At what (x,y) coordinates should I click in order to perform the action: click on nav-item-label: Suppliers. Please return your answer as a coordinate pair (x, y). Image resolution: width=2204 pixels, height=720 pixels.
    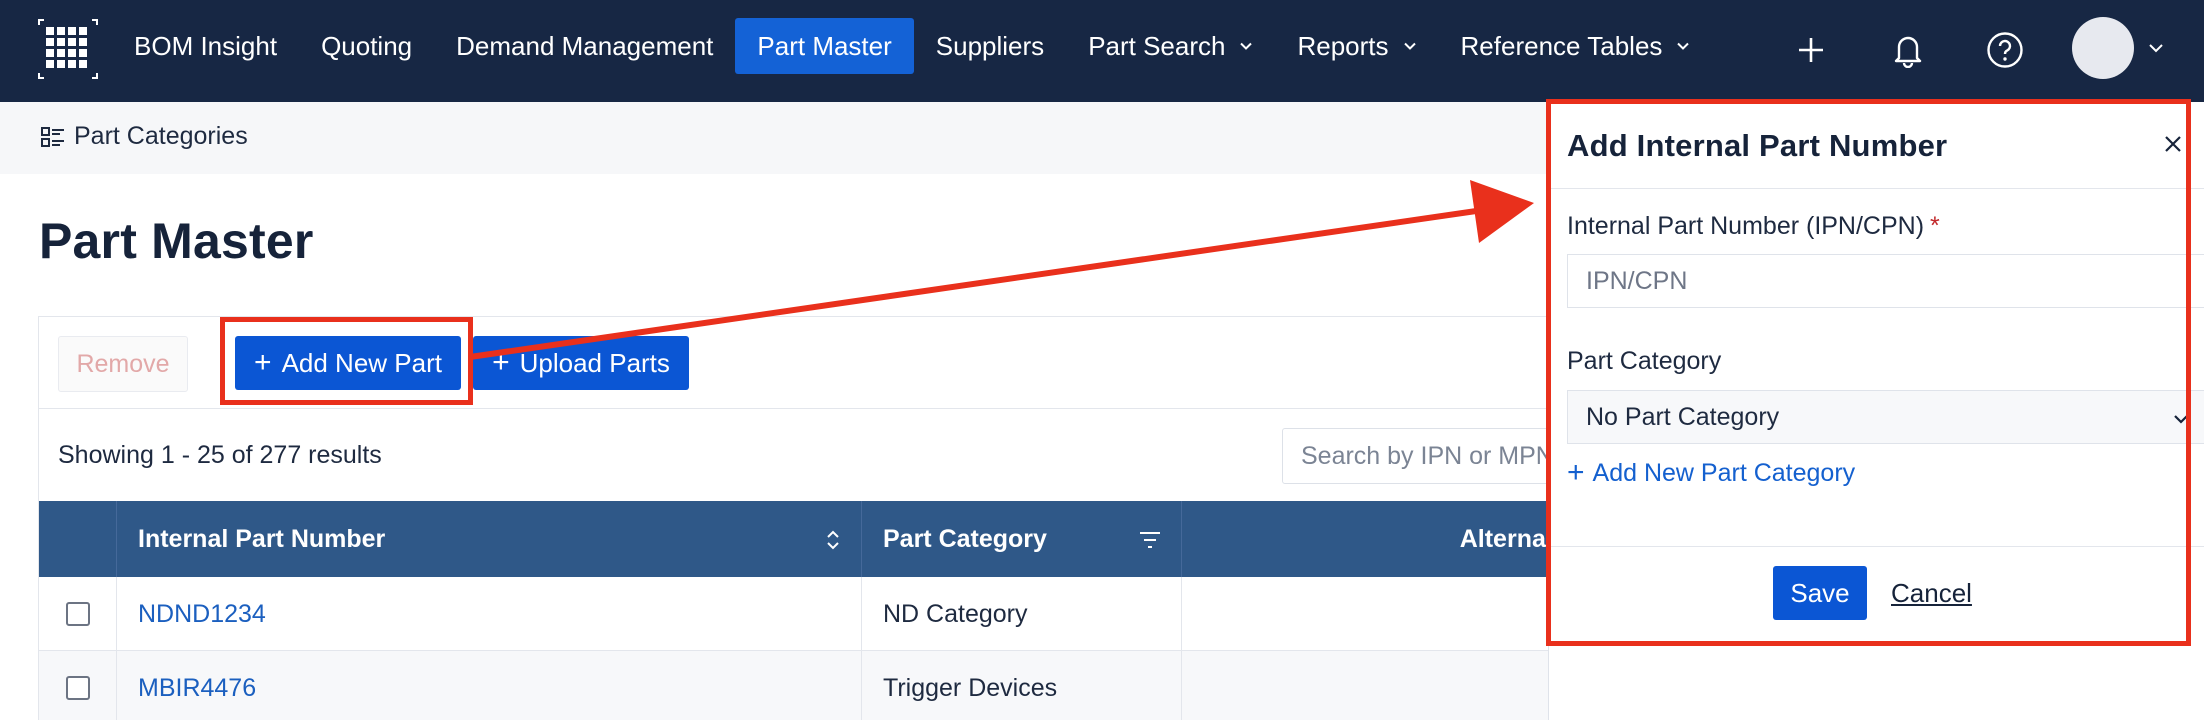
    Looking at the image, I should click on (990, 45).